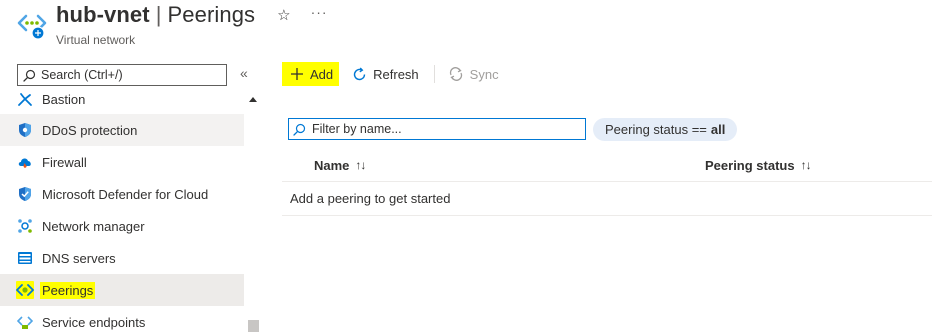 The height and width of the screenshot is (332, 932). I want to click on refresh-button: Refresh, so click(385, 74).